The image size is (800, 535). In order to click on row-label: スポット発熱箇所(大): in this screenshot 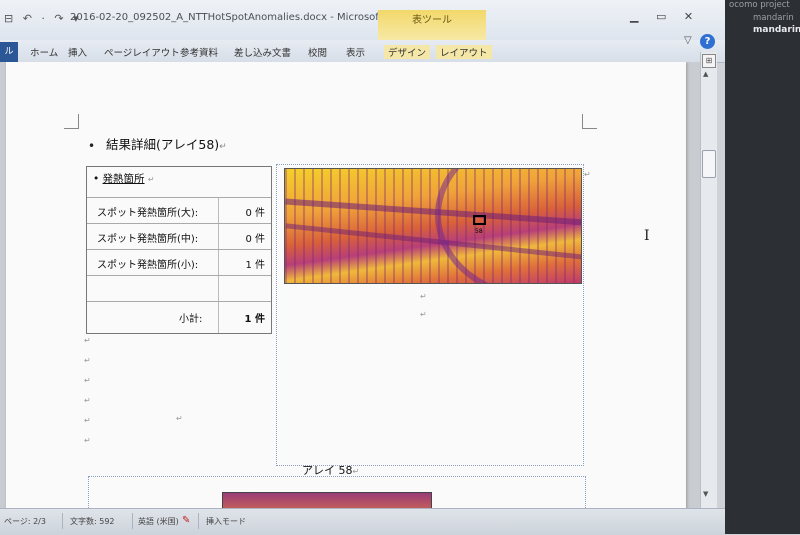, I will do `click(148, 213)`.